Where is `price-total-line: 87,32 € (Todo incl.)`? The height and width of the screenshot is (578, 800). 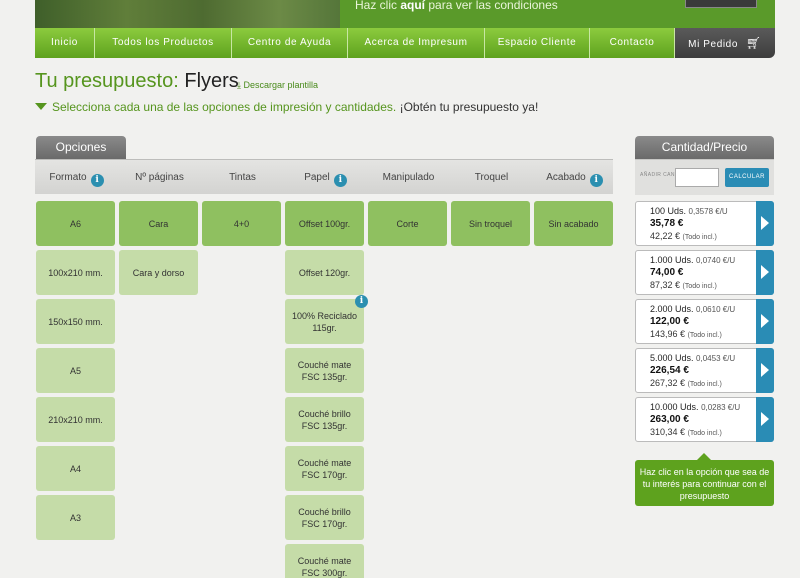 price-total-line: 87,32 € (Todo incl.) is located at coordinates (683, 285).